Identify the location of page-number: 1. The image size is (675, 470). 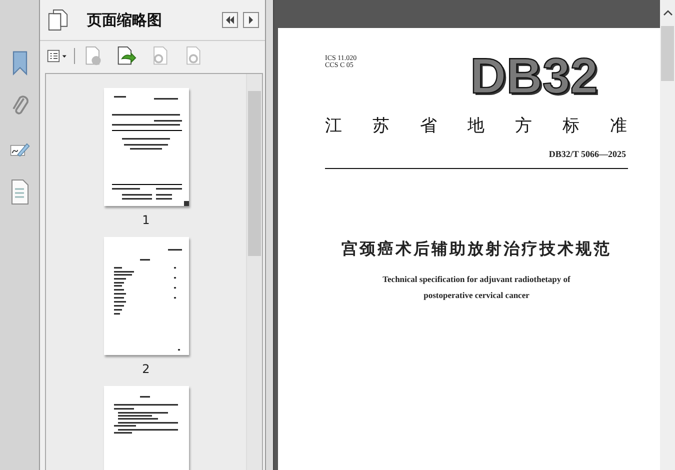
(146, 220).